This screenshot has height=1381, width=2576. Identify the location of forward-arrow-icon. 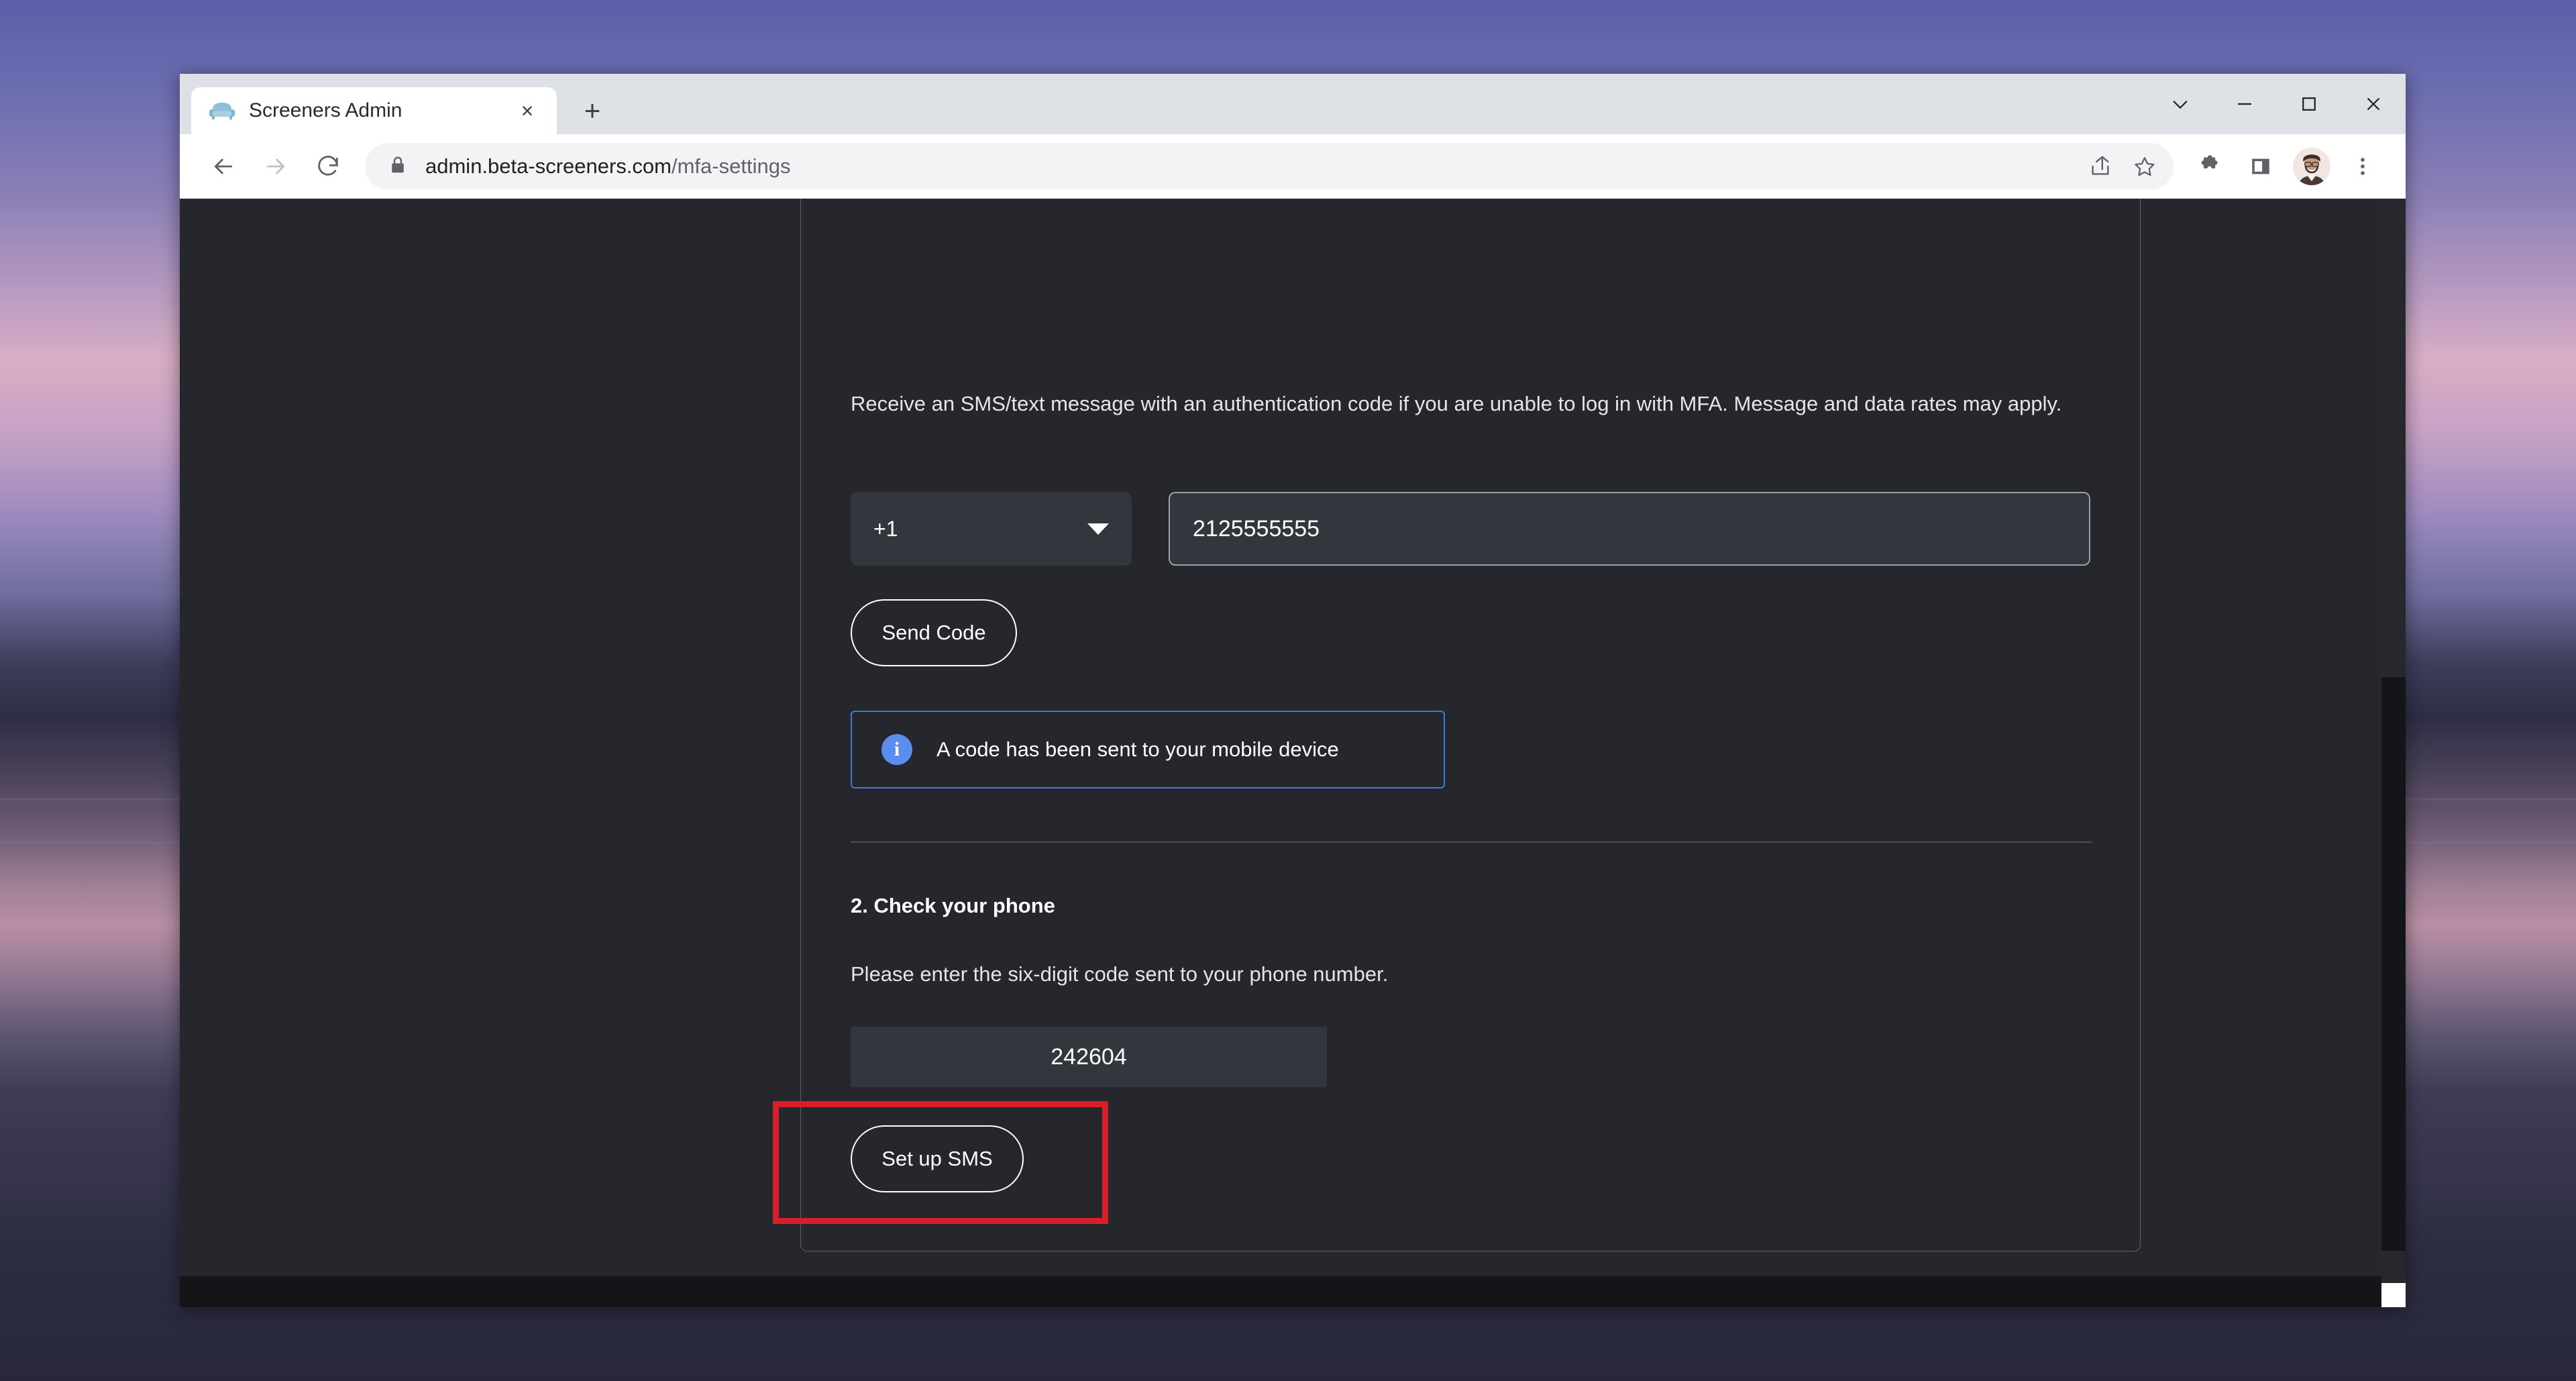
(276, 166).